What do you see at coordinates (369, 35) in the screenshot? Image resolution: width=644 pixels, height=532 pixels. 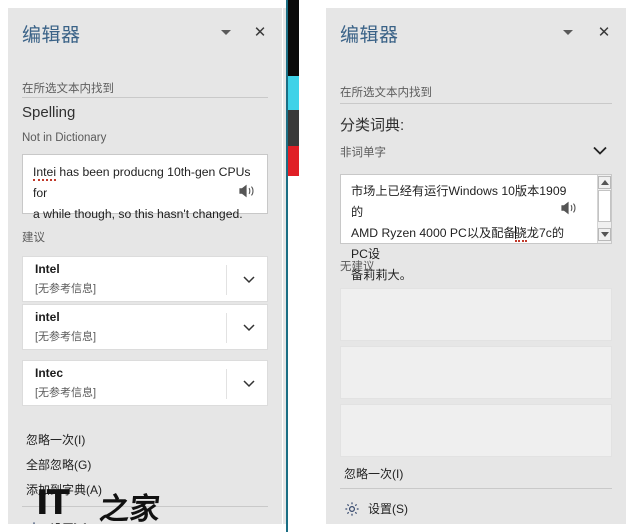 I see `right-page-title: 编辑器` at bounding box center [369, 35].